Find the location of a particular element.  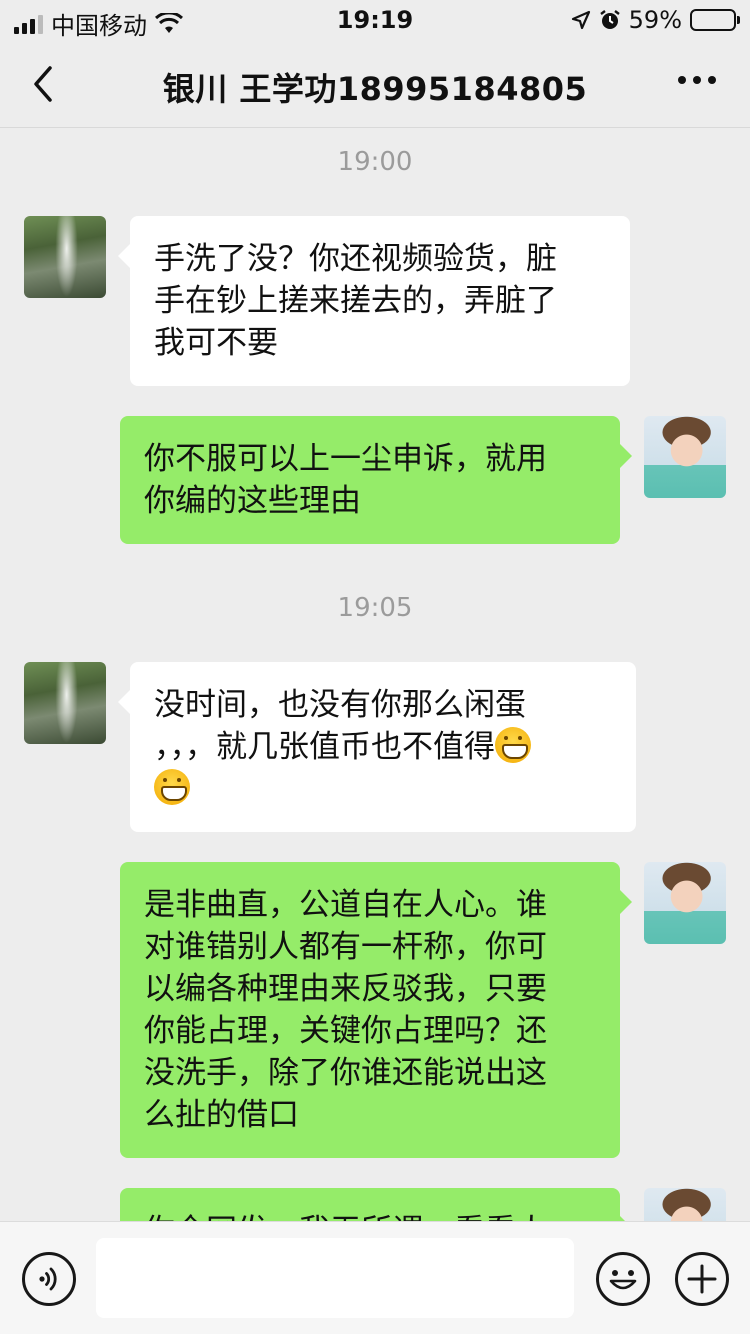

message-line: 你能占理，关键你占理吗？还 is located at coordinates (345, 1031).